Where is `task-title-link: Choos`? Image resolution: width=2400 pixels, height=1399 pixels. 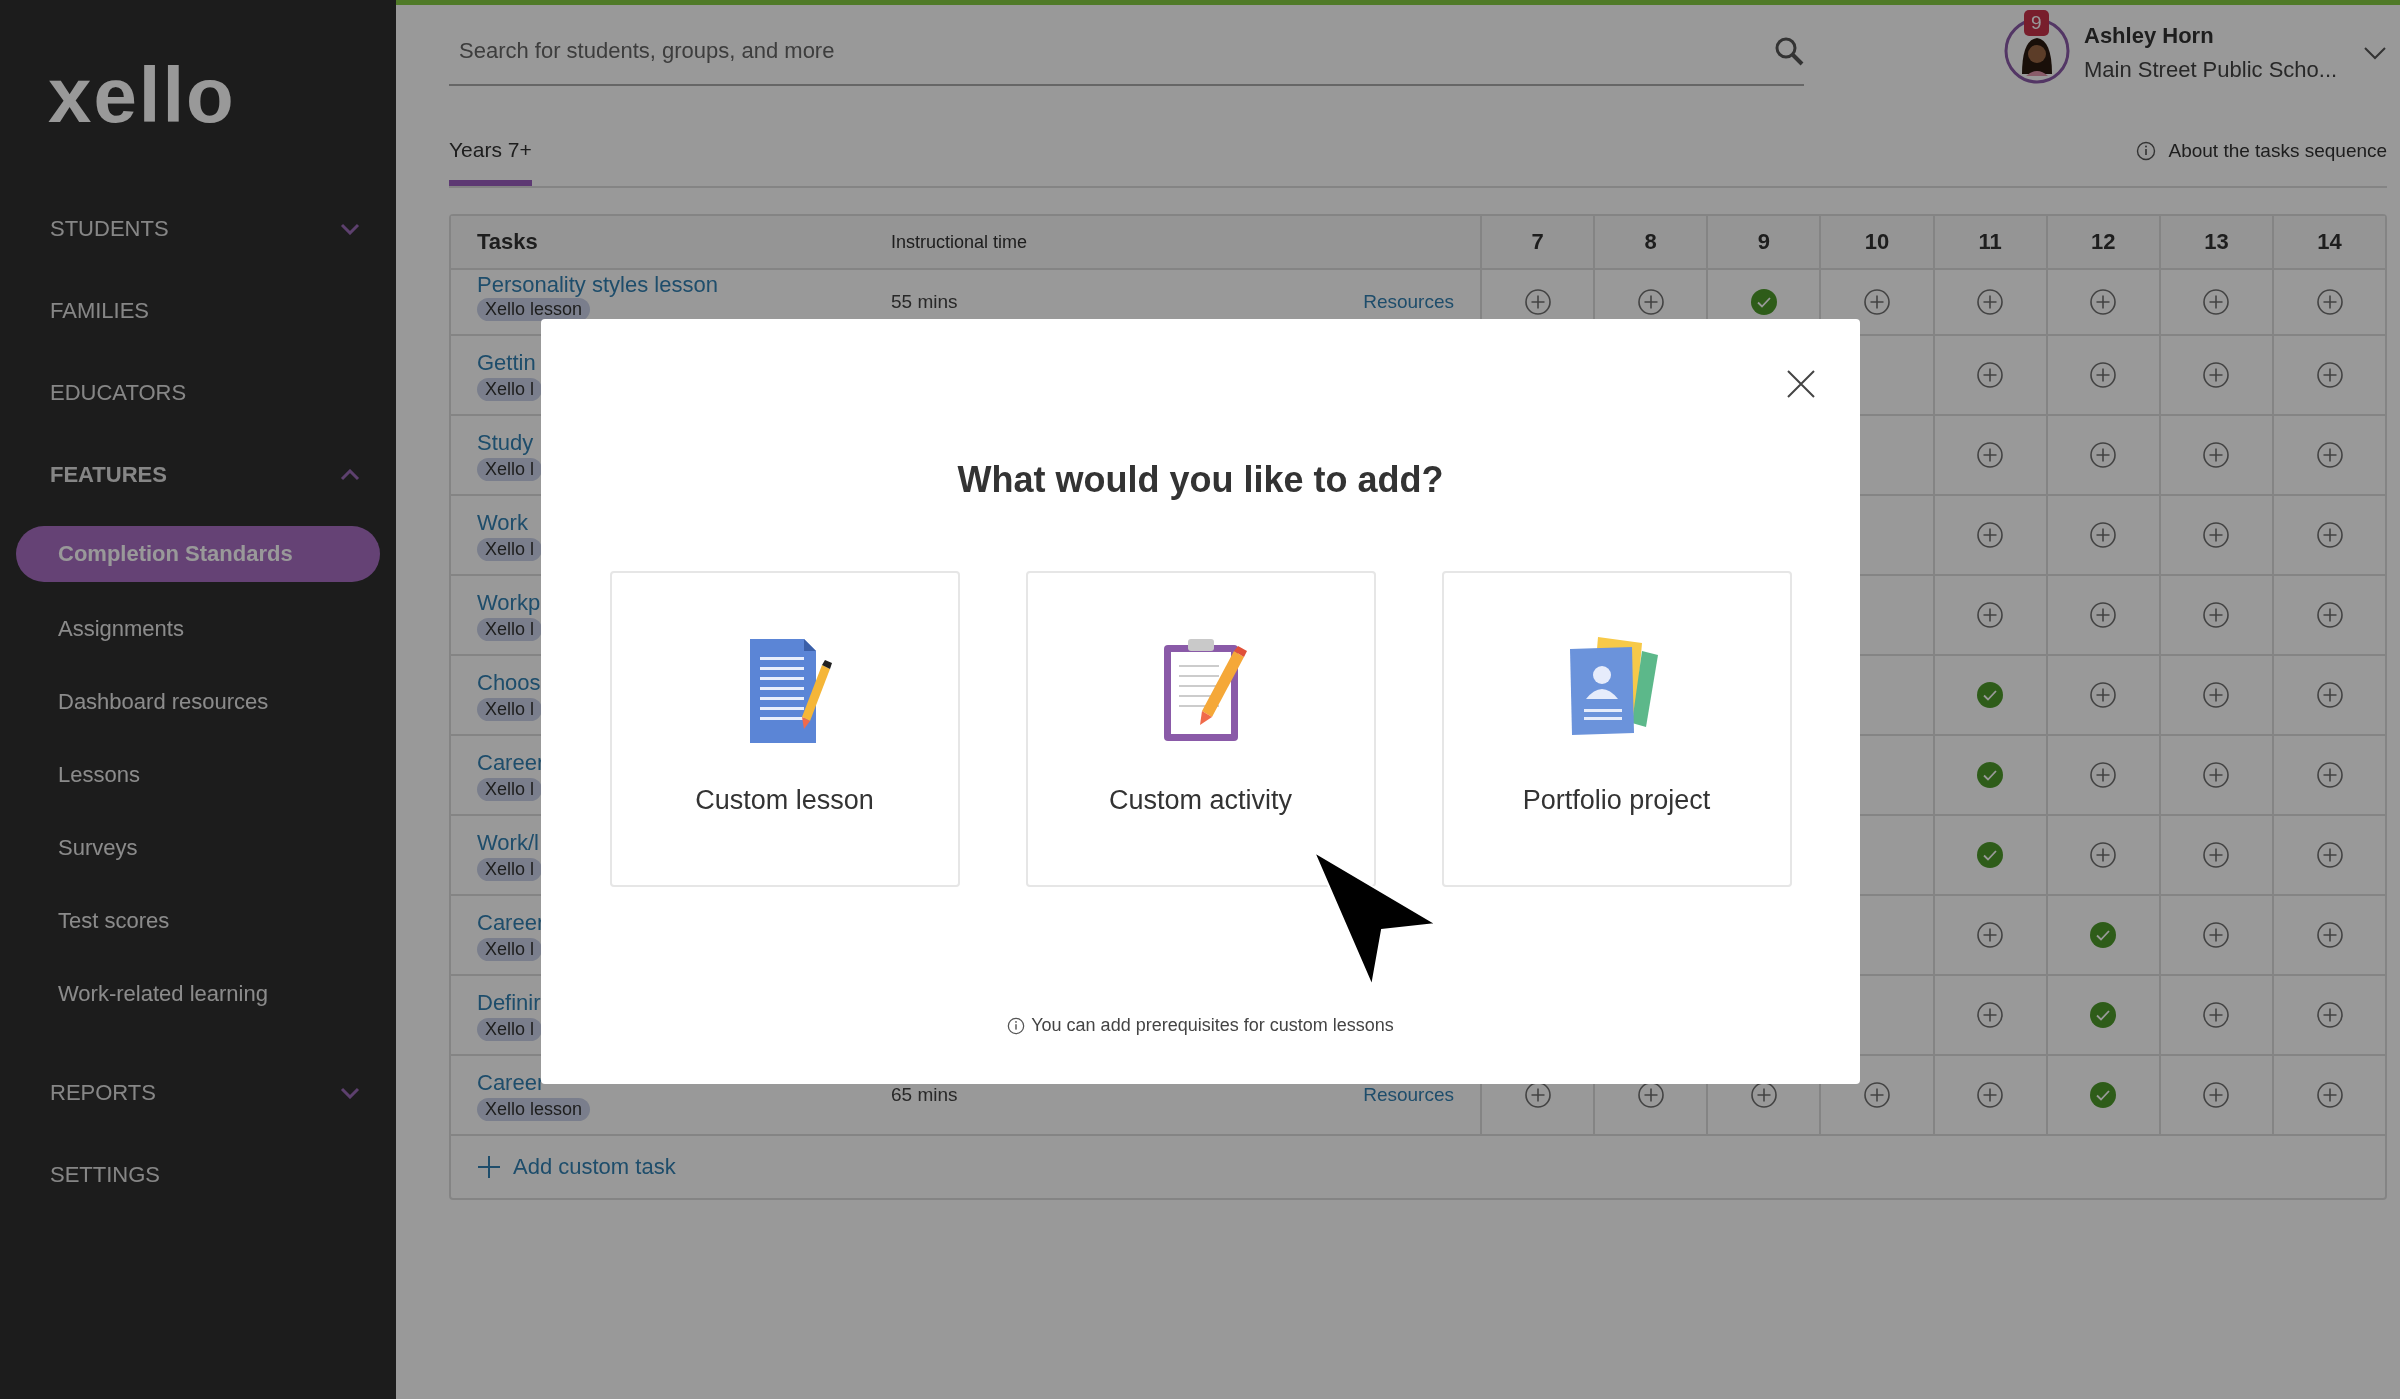
task-title-link: Choos is located at coordinates (509, 682).